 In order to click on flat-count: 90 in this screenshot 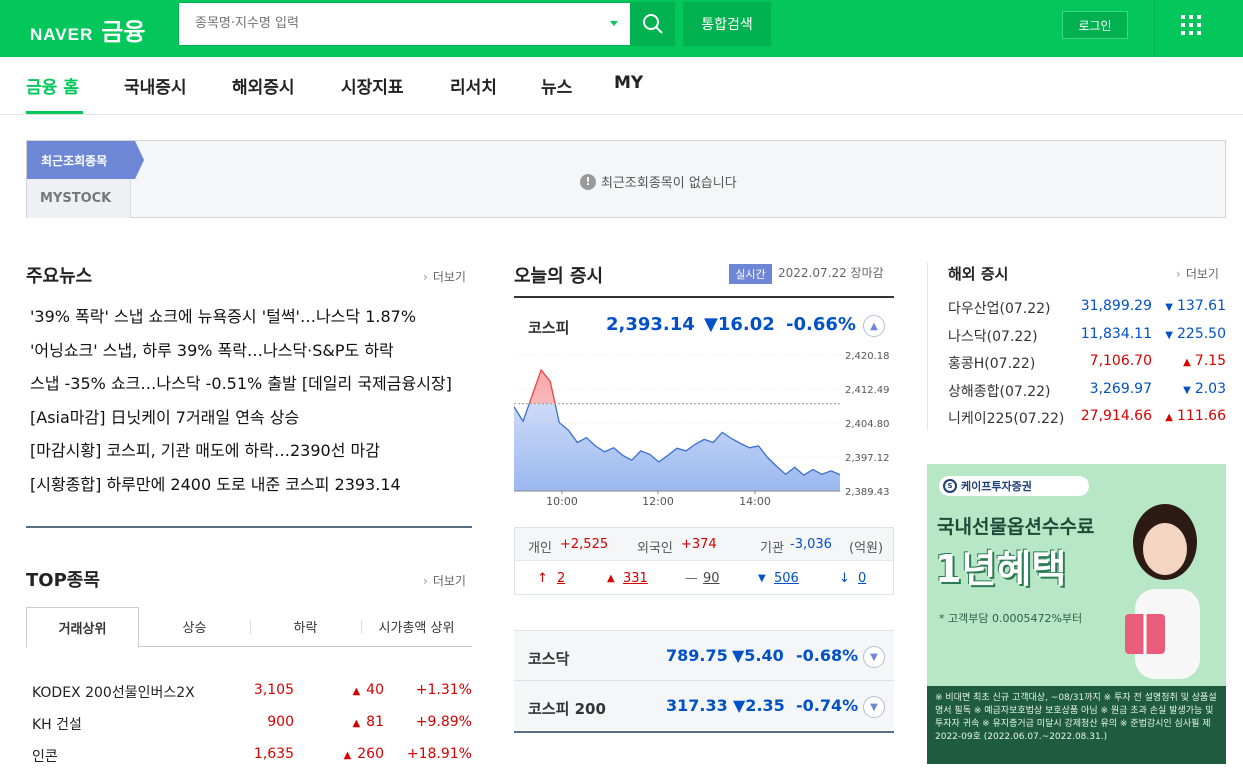, I will do `click(711, 578)`.